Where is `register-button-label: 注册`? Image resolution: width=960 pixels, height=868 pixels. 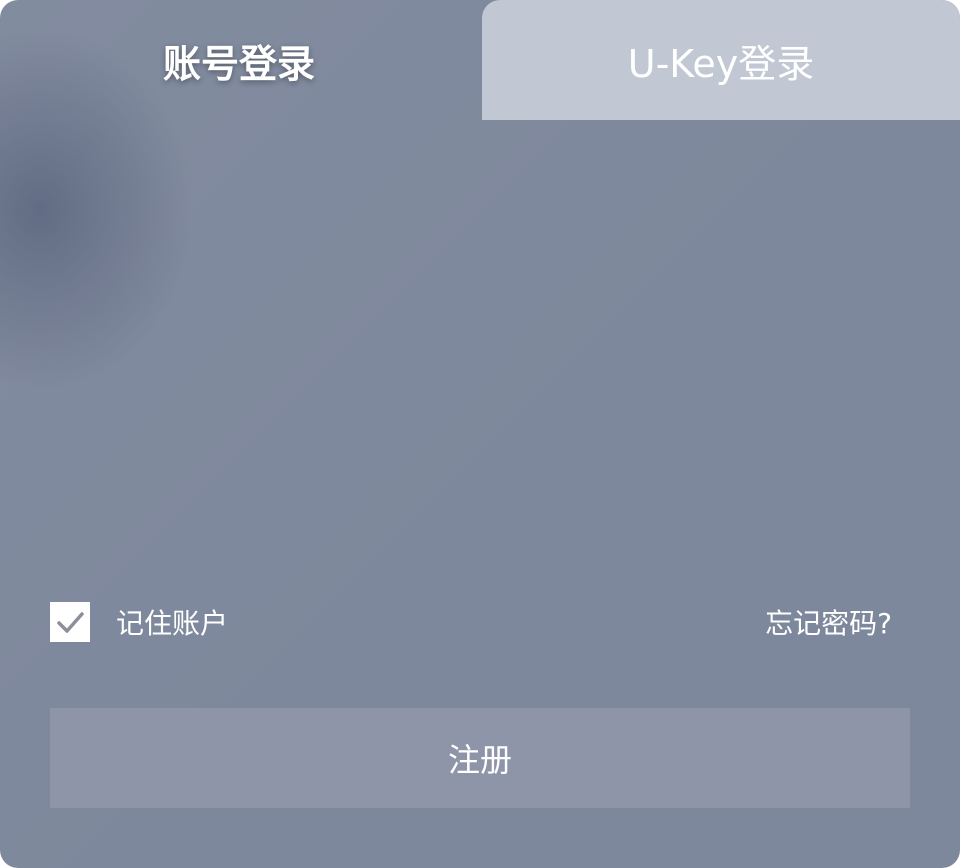 register-button-label: 注册 is located at coordinates (479, 760).